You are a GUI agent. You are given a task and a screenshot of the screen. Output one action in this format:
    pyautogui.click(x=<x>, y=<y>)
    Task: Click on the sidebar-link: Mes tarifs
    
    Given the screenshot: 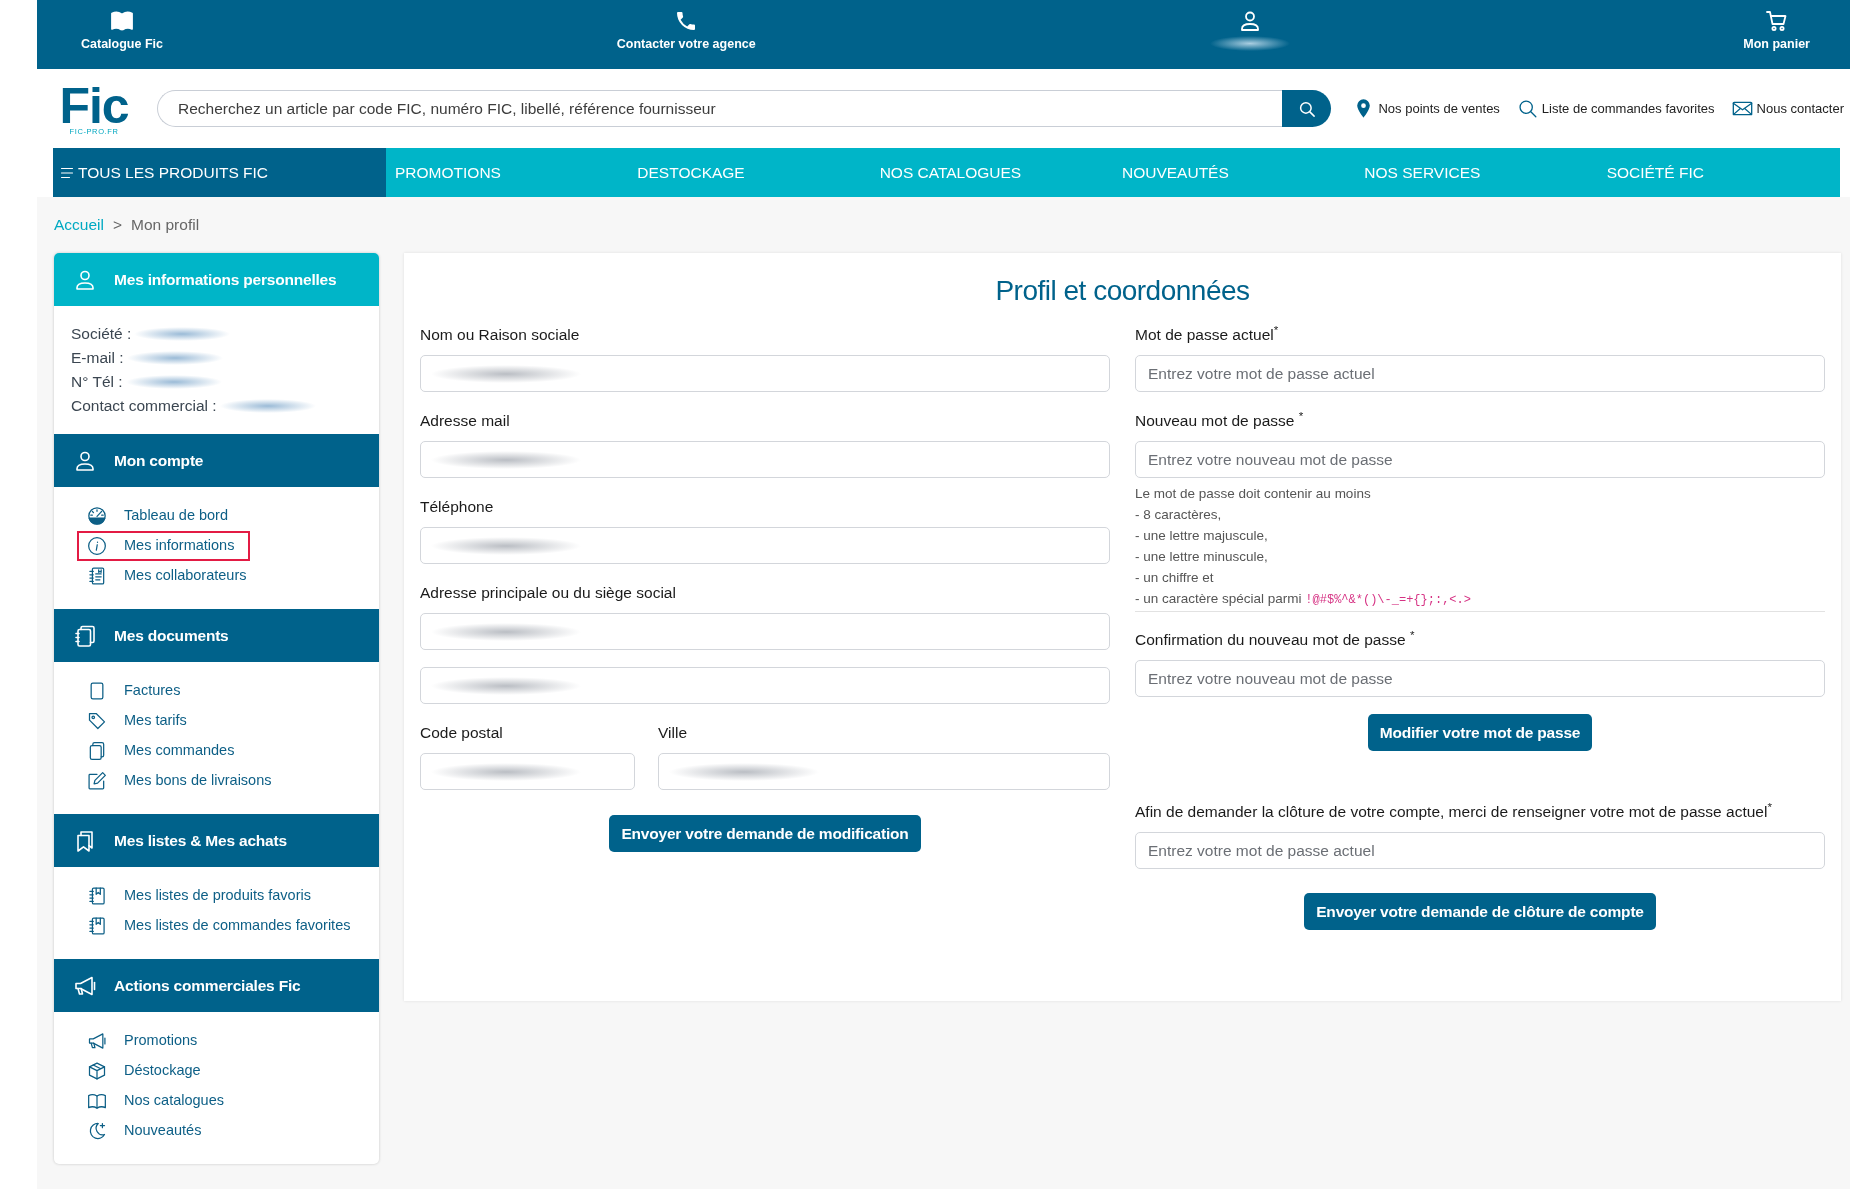 What is the action you would take?
    pyautogui.click(x=140, y=721)
    